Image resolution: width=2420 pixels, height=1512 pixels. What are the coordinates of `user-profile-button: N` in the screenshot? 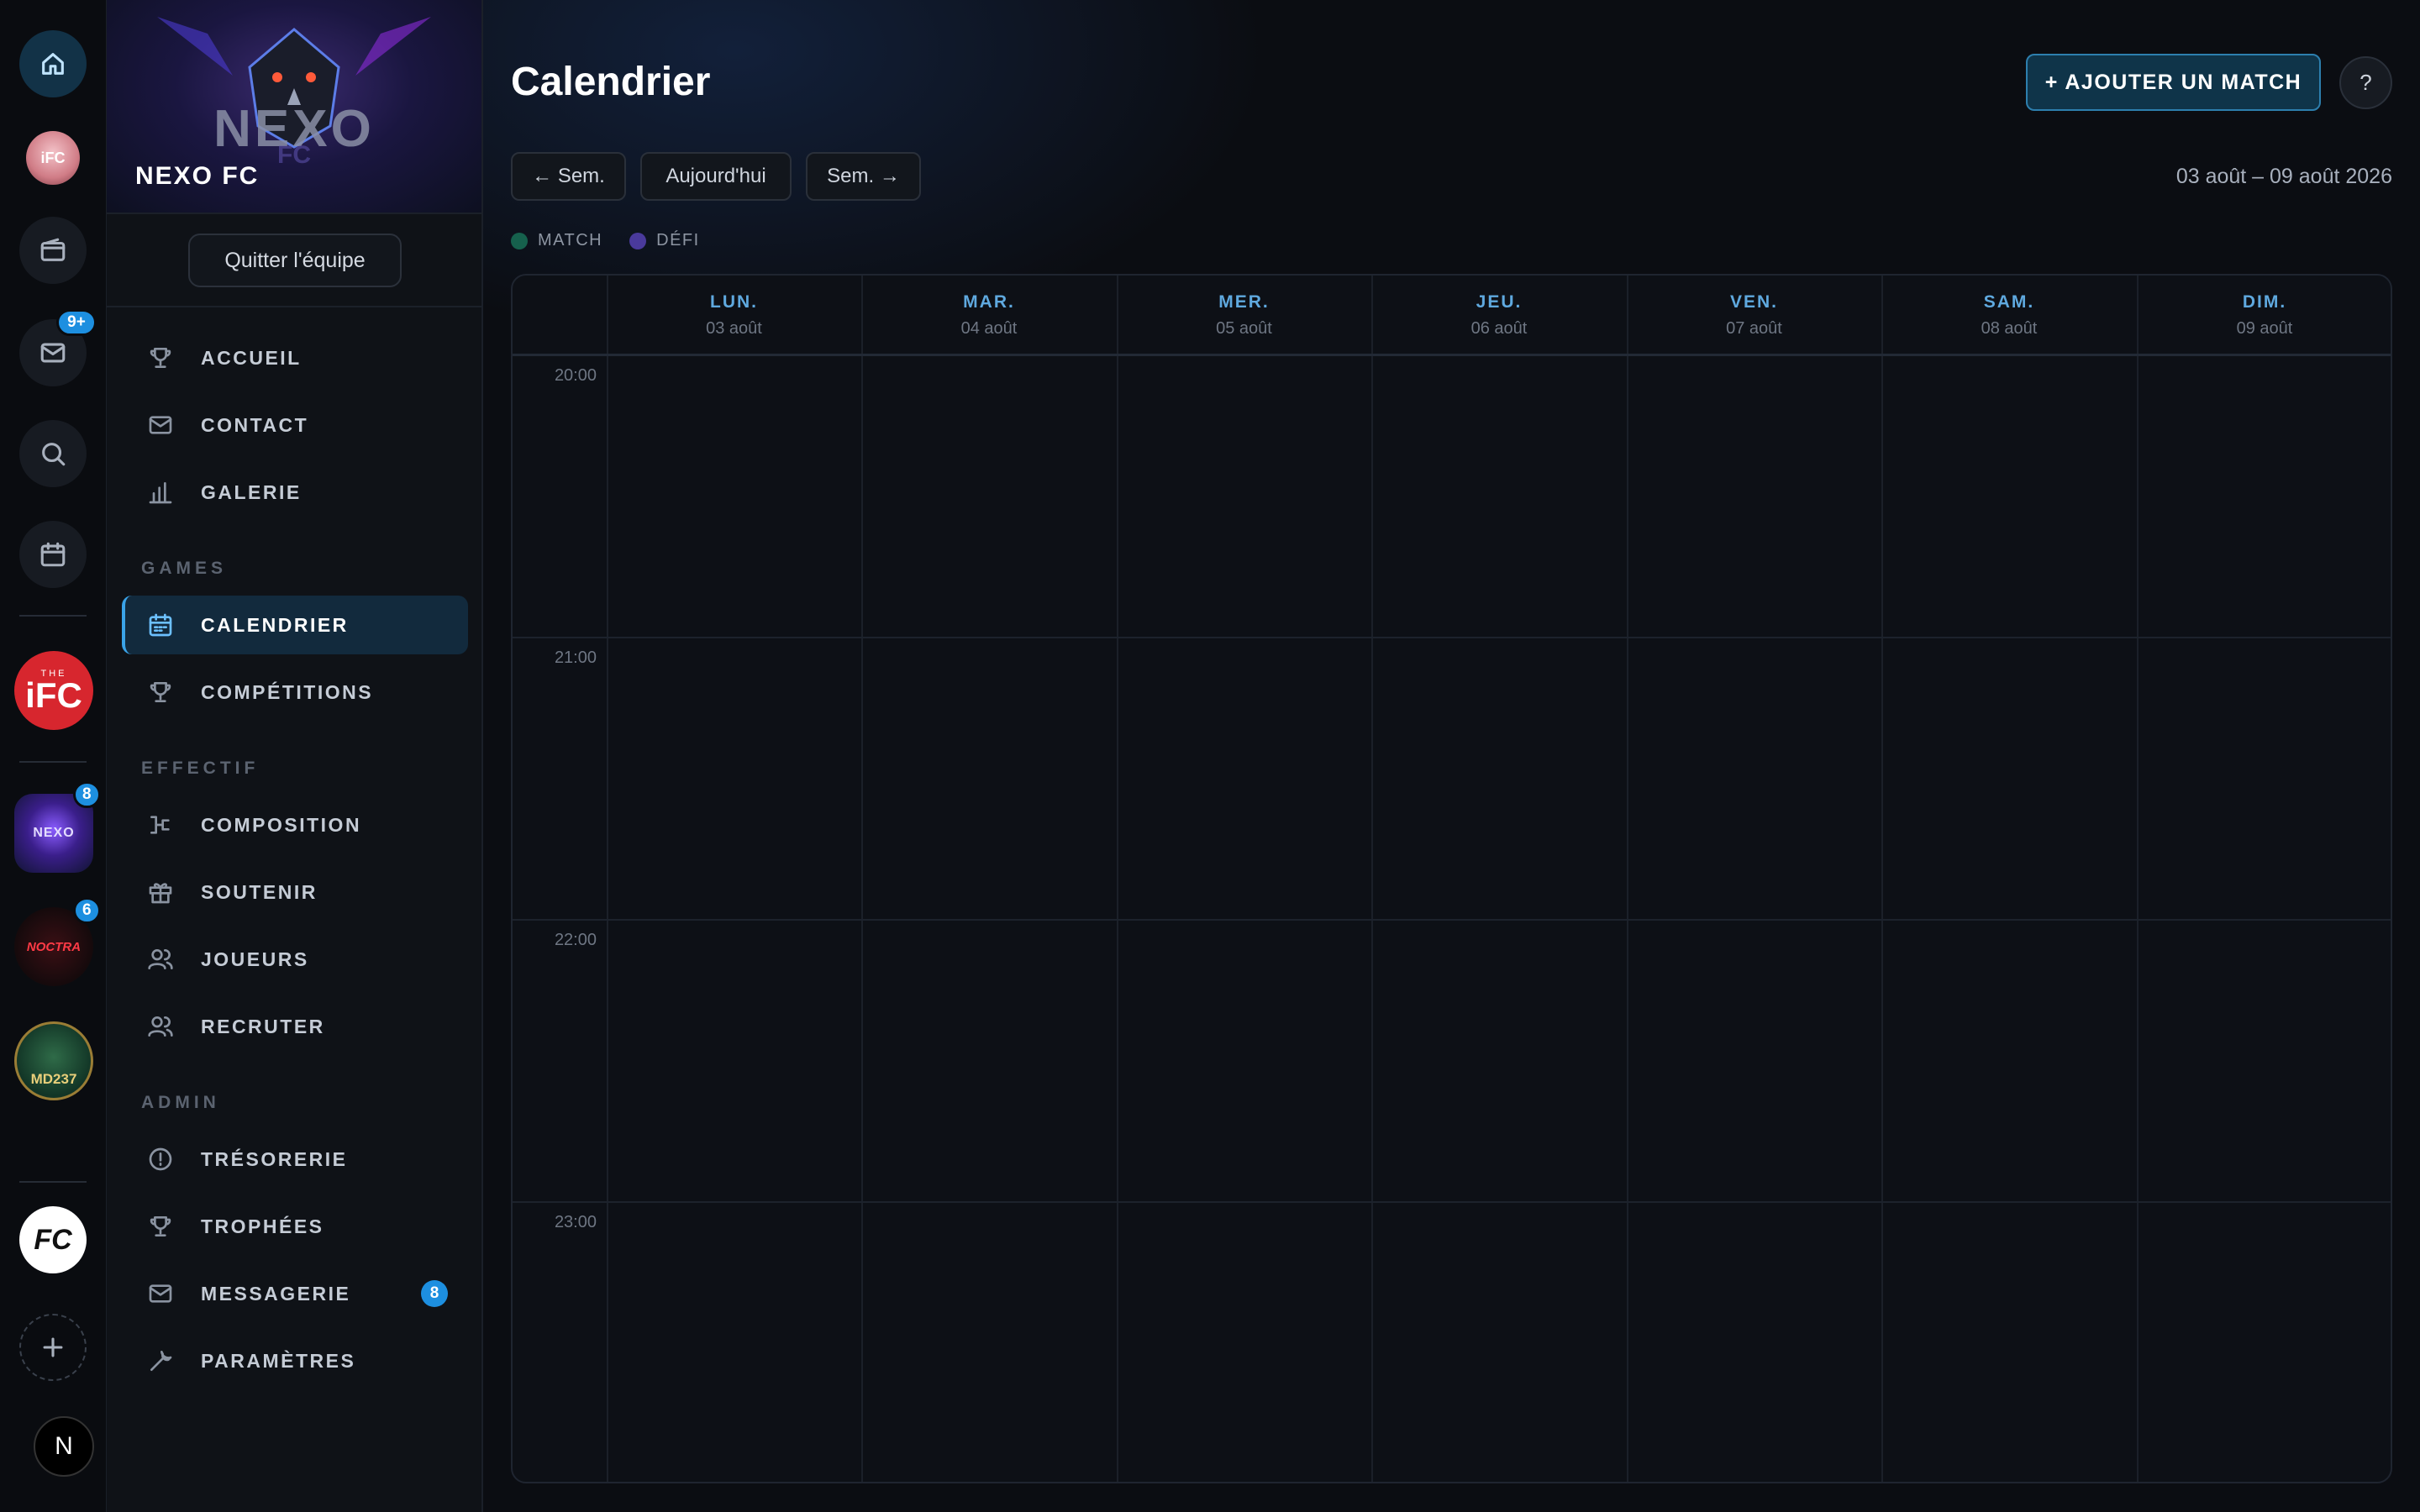 It's located at (64, 1446).